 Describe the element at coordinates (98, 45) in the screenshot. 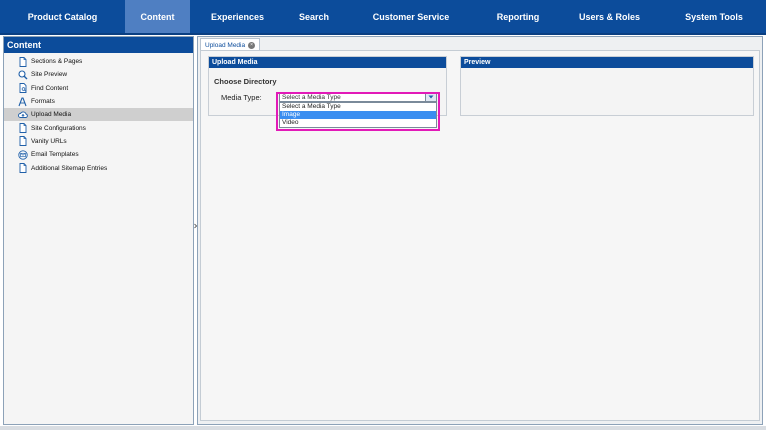

I see `sidebar-title: Content` at that location.